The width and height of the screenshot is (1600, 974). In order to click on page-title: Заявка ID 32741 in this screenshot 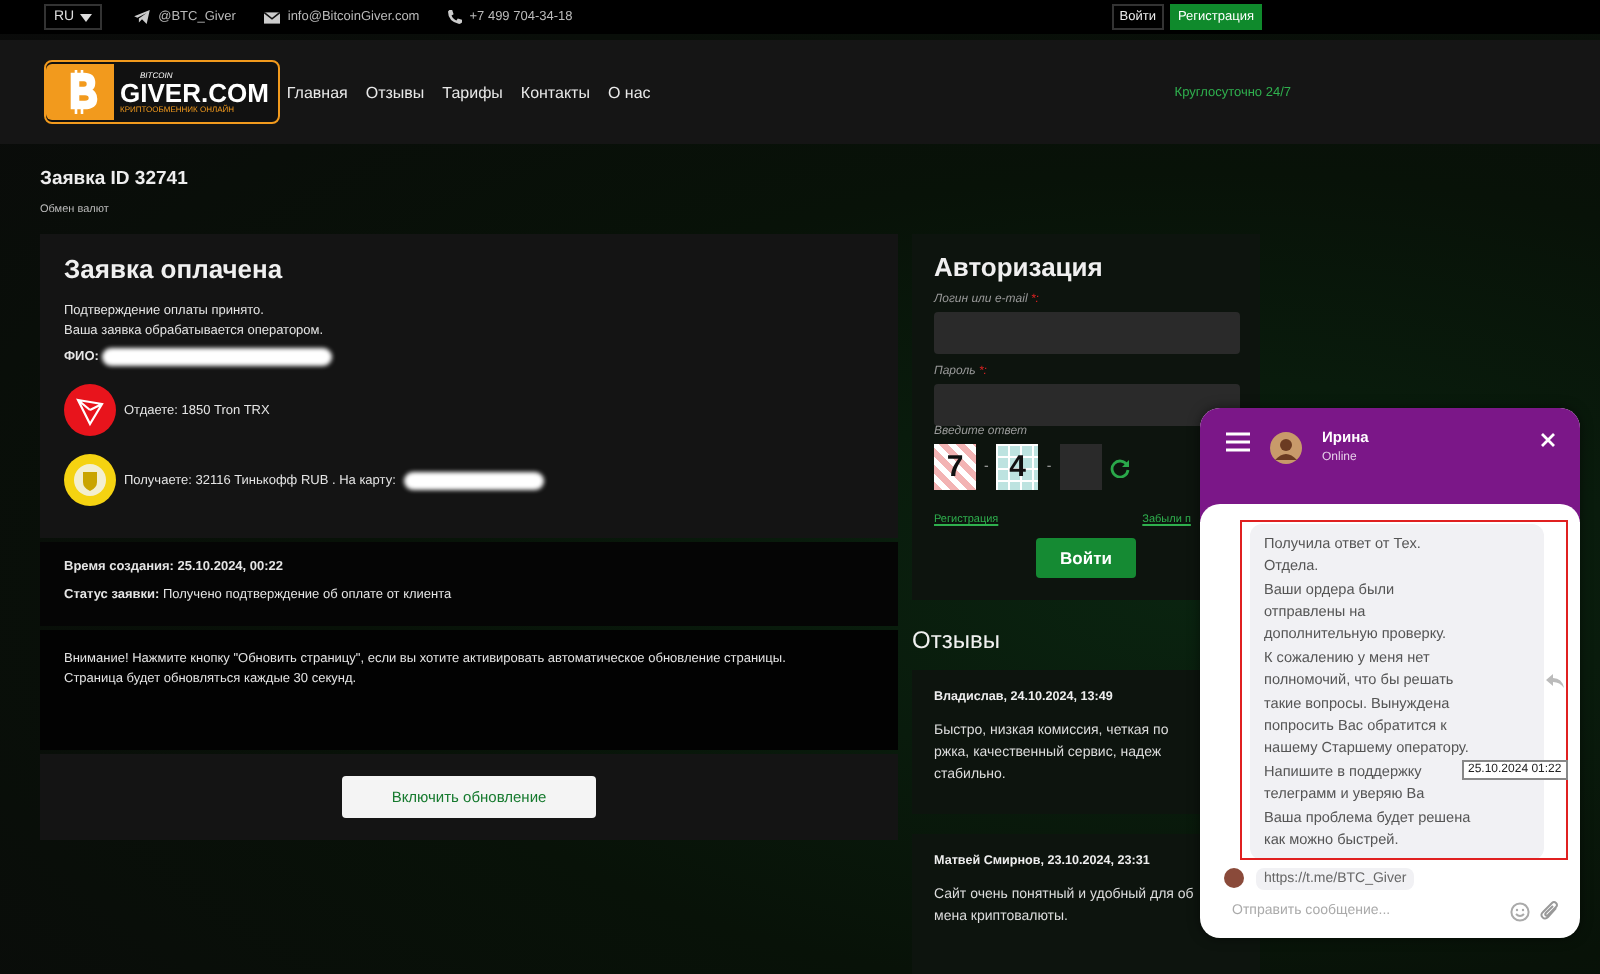, I will do `click(115, 179)`.